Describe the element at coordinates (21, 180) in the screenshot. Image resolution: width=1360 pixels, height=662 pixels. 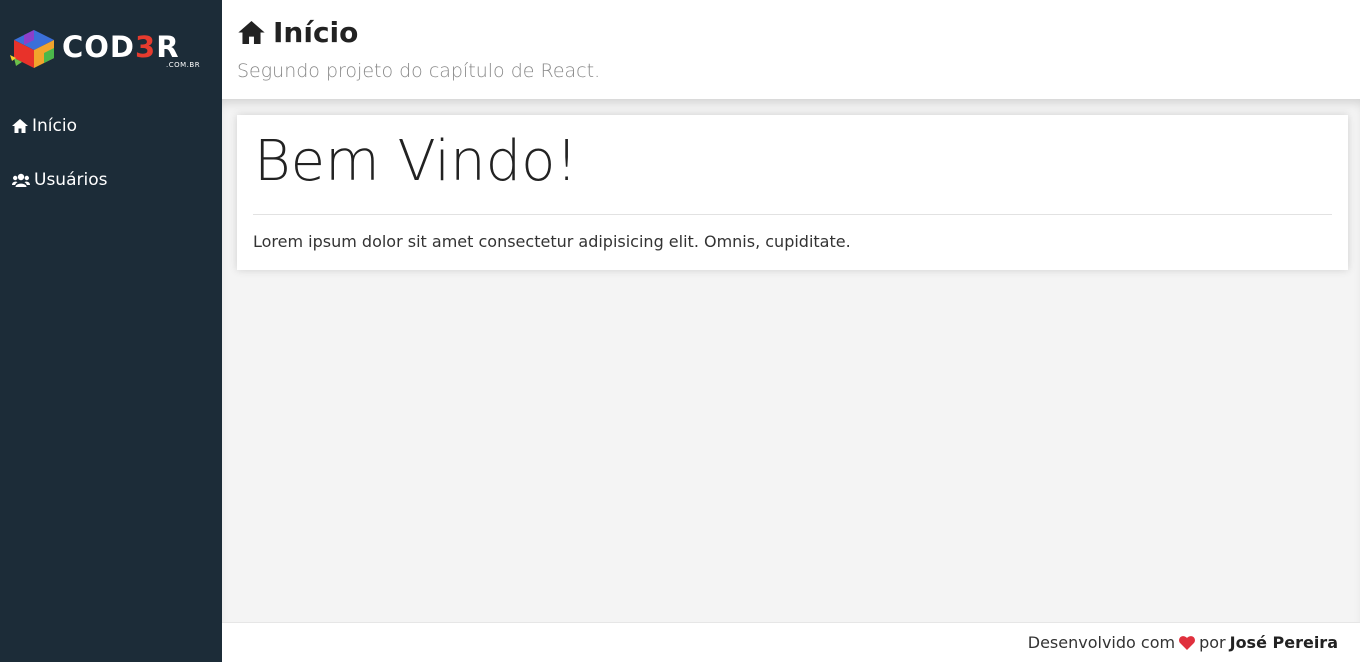
I see `users-icon` at that location.